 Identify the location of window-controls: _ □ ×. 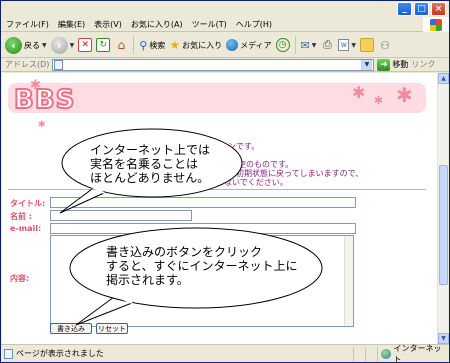
(421, 9).